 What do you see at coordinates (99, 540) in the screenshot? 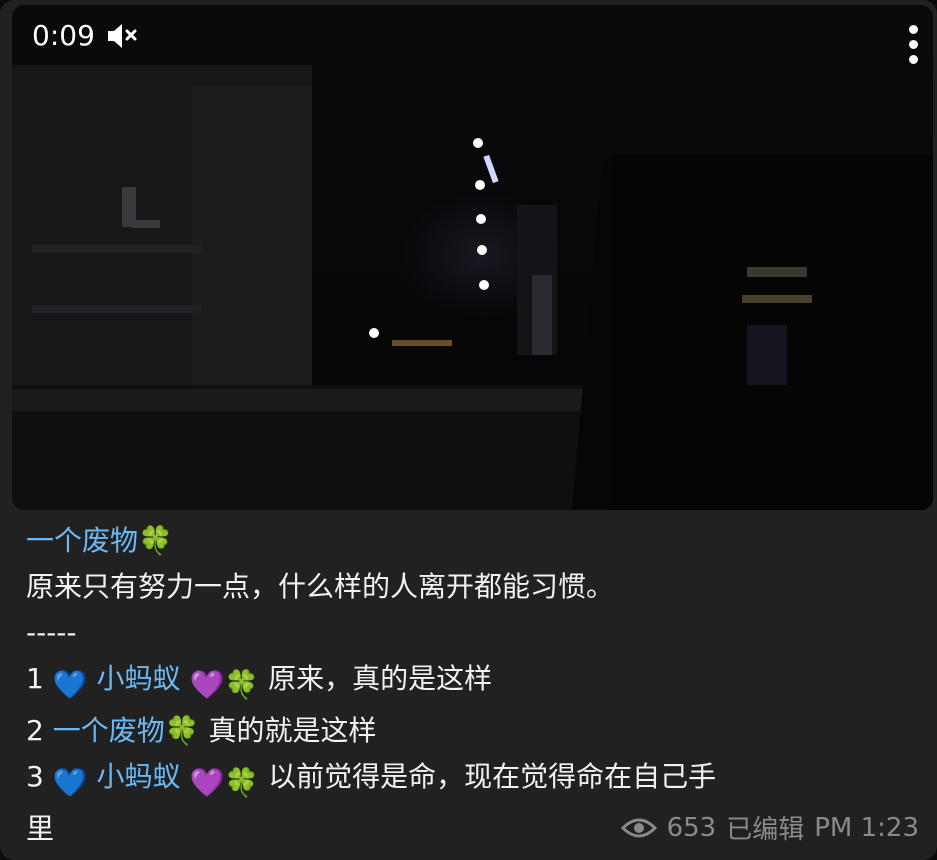
I see `author-link: 一个废物🍀` at bounding box center [99, 540].